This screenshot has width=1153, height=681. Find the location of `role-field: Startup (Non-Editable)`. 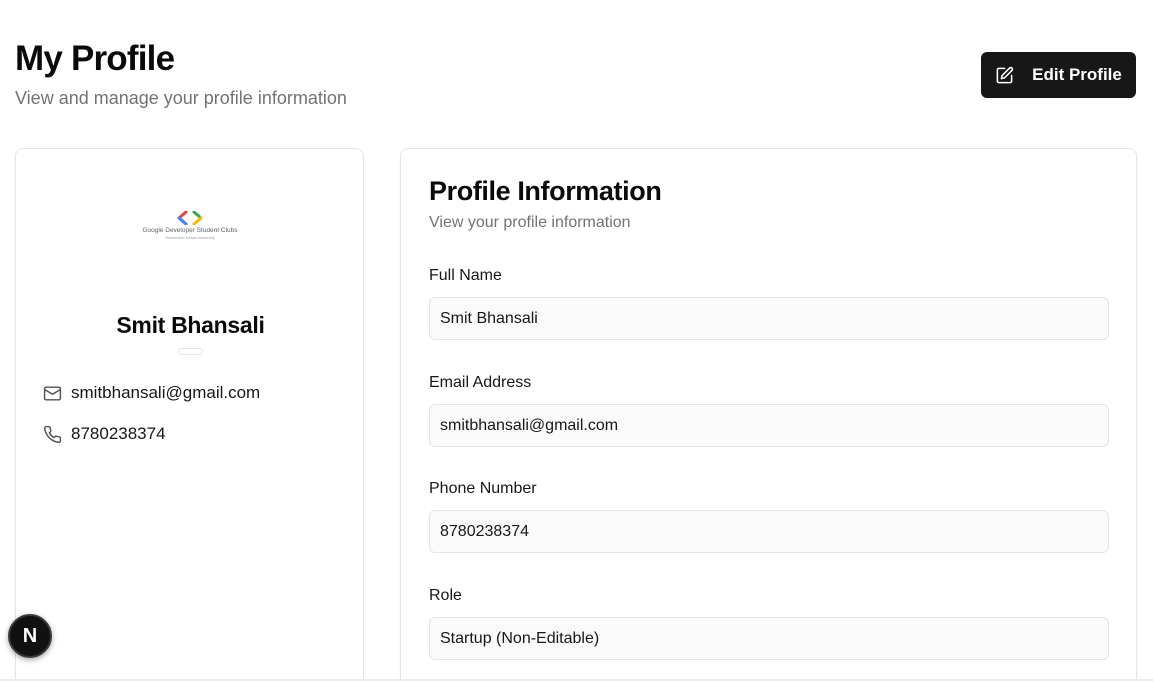

role-field: Startup (Non-Editable) is located at coordinates (769, 638).